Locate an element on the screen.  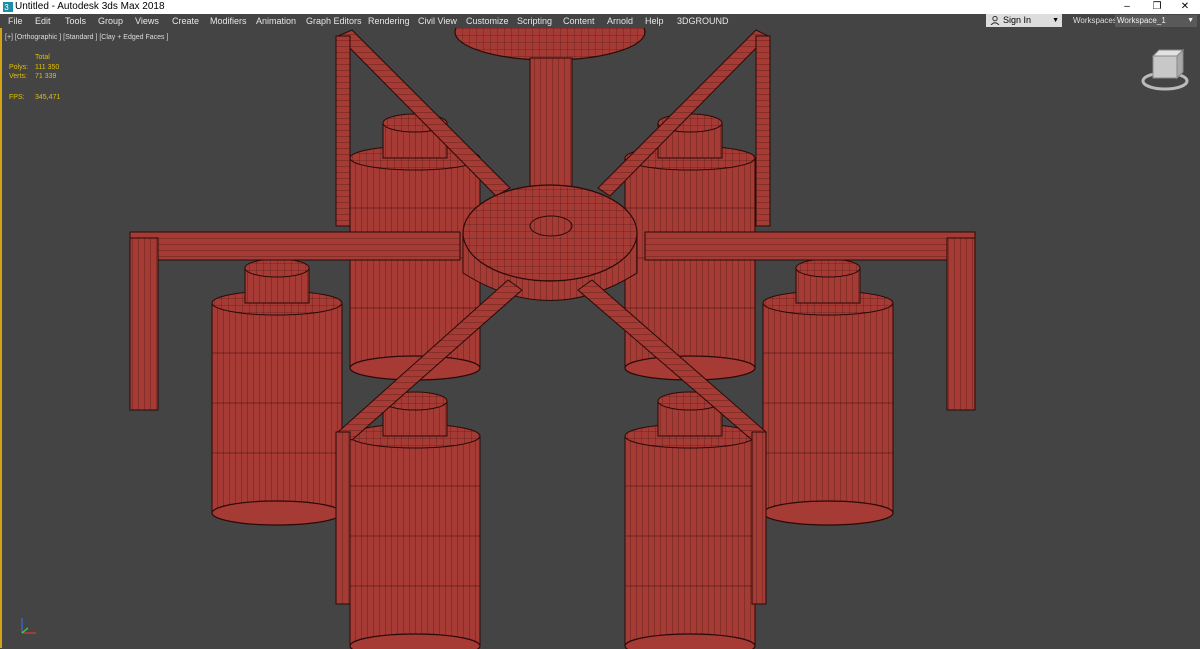
arm-back-left-drop is located at coordinates (343, 131).